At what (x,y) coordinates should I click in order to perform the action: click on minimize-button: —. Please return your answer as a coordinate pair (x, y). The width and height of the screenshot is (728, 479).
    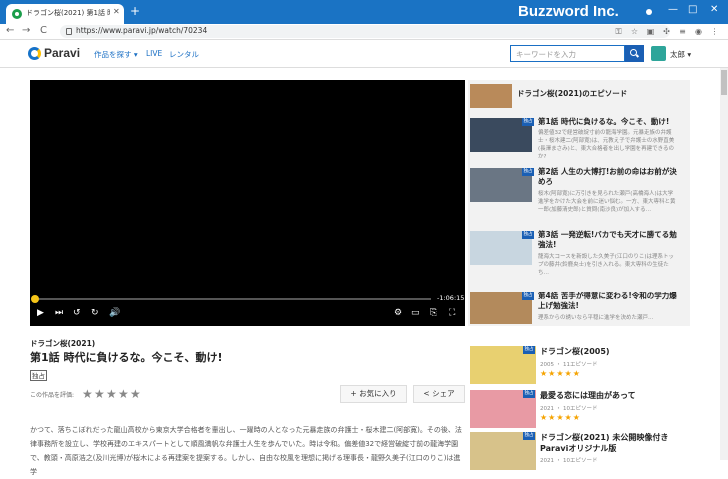
    Looking at the image, I should click on (673, 9).